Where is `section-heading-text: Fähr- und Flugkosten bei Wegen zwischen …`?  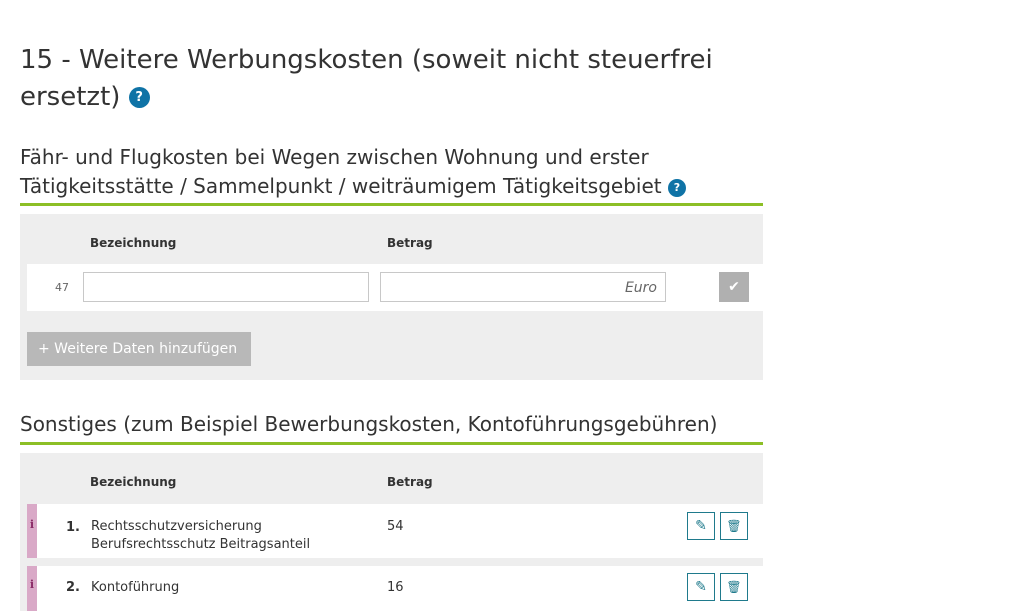
section-heading-text: Fähr- und Flugkosten bei Wegen zwischen … is located at coordinates (341, 171).